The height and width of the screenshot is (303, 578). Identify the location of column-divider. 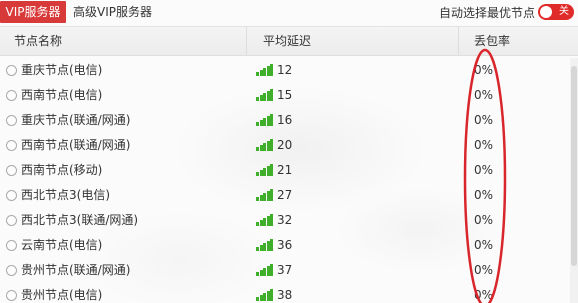
(246, 41).